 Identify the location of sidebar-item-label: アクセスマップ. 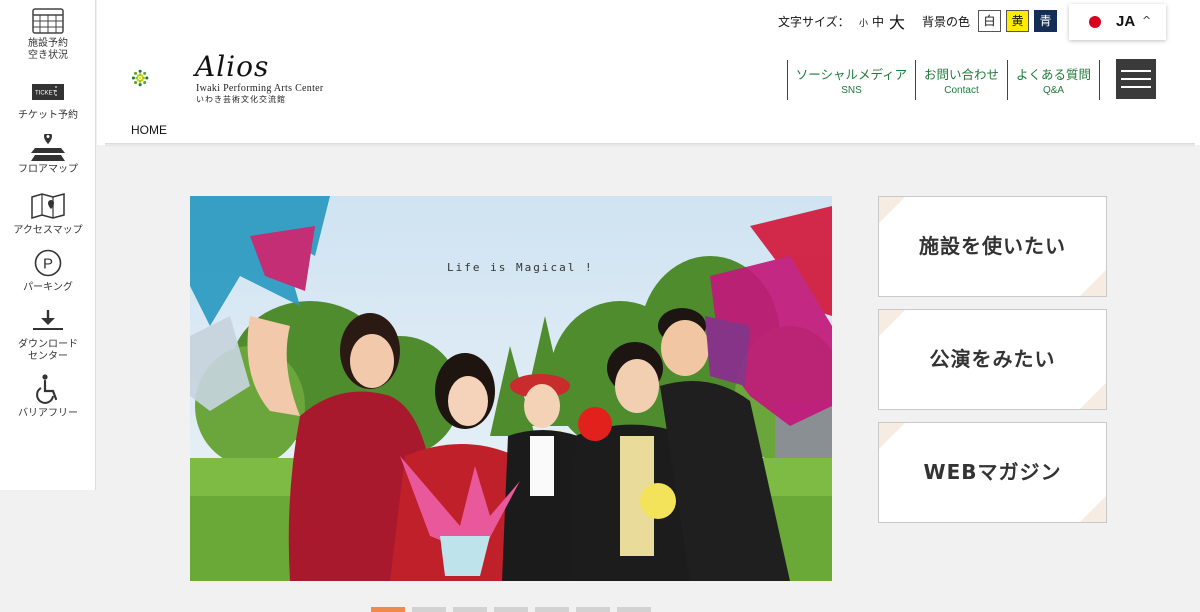
(48, 230).